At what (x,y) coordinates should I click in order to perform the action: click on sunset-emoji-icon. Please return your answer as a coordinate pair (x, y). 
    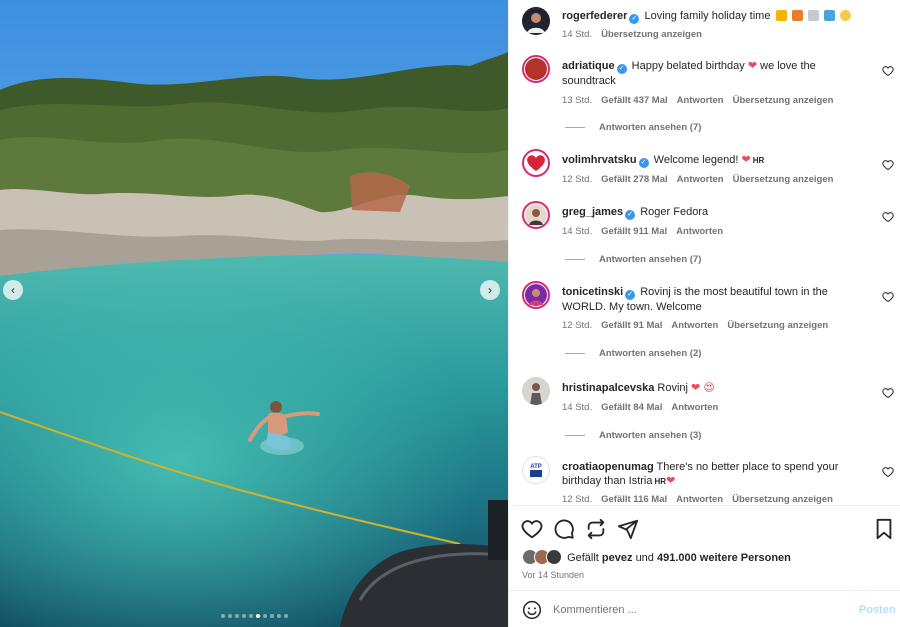
    Looking at the image, I should click on (781, 15).